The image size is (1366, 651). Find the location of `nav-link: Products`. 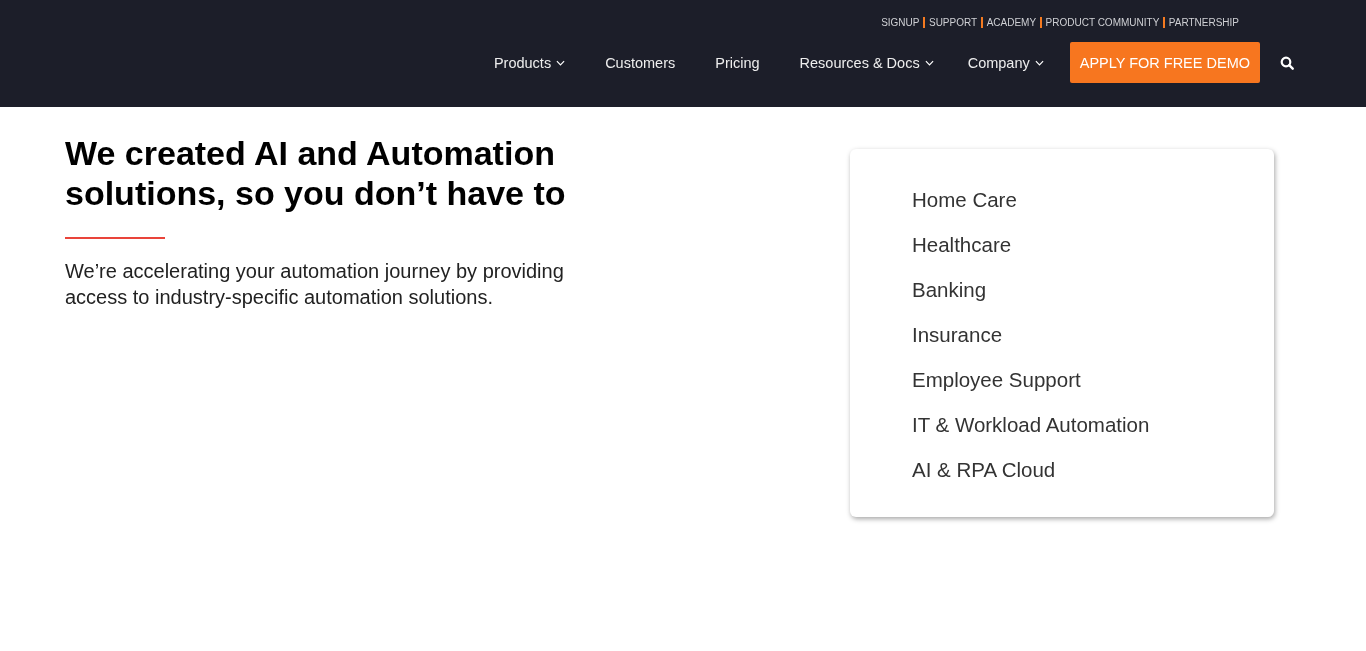

nav-link: Products is located at coordinates (529, 62).